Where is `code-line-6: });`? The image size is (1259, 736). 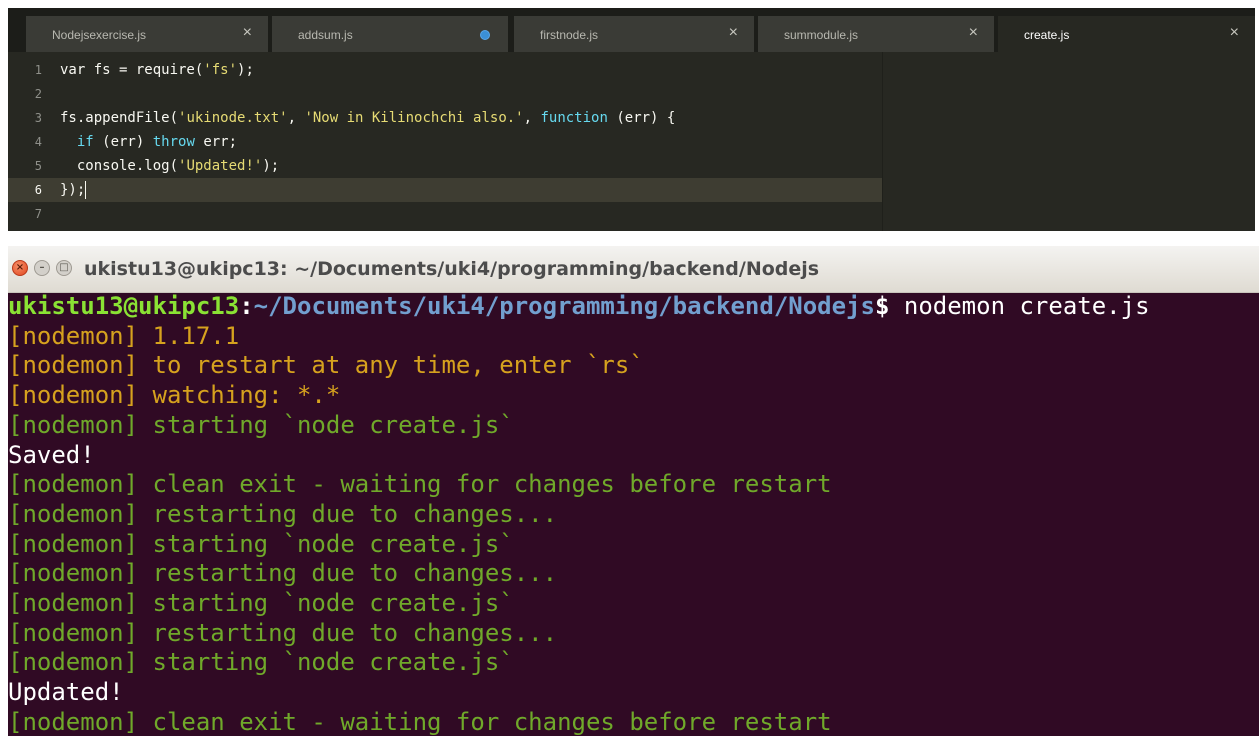
code-line-6: }); is located at coordinates (73, 190).